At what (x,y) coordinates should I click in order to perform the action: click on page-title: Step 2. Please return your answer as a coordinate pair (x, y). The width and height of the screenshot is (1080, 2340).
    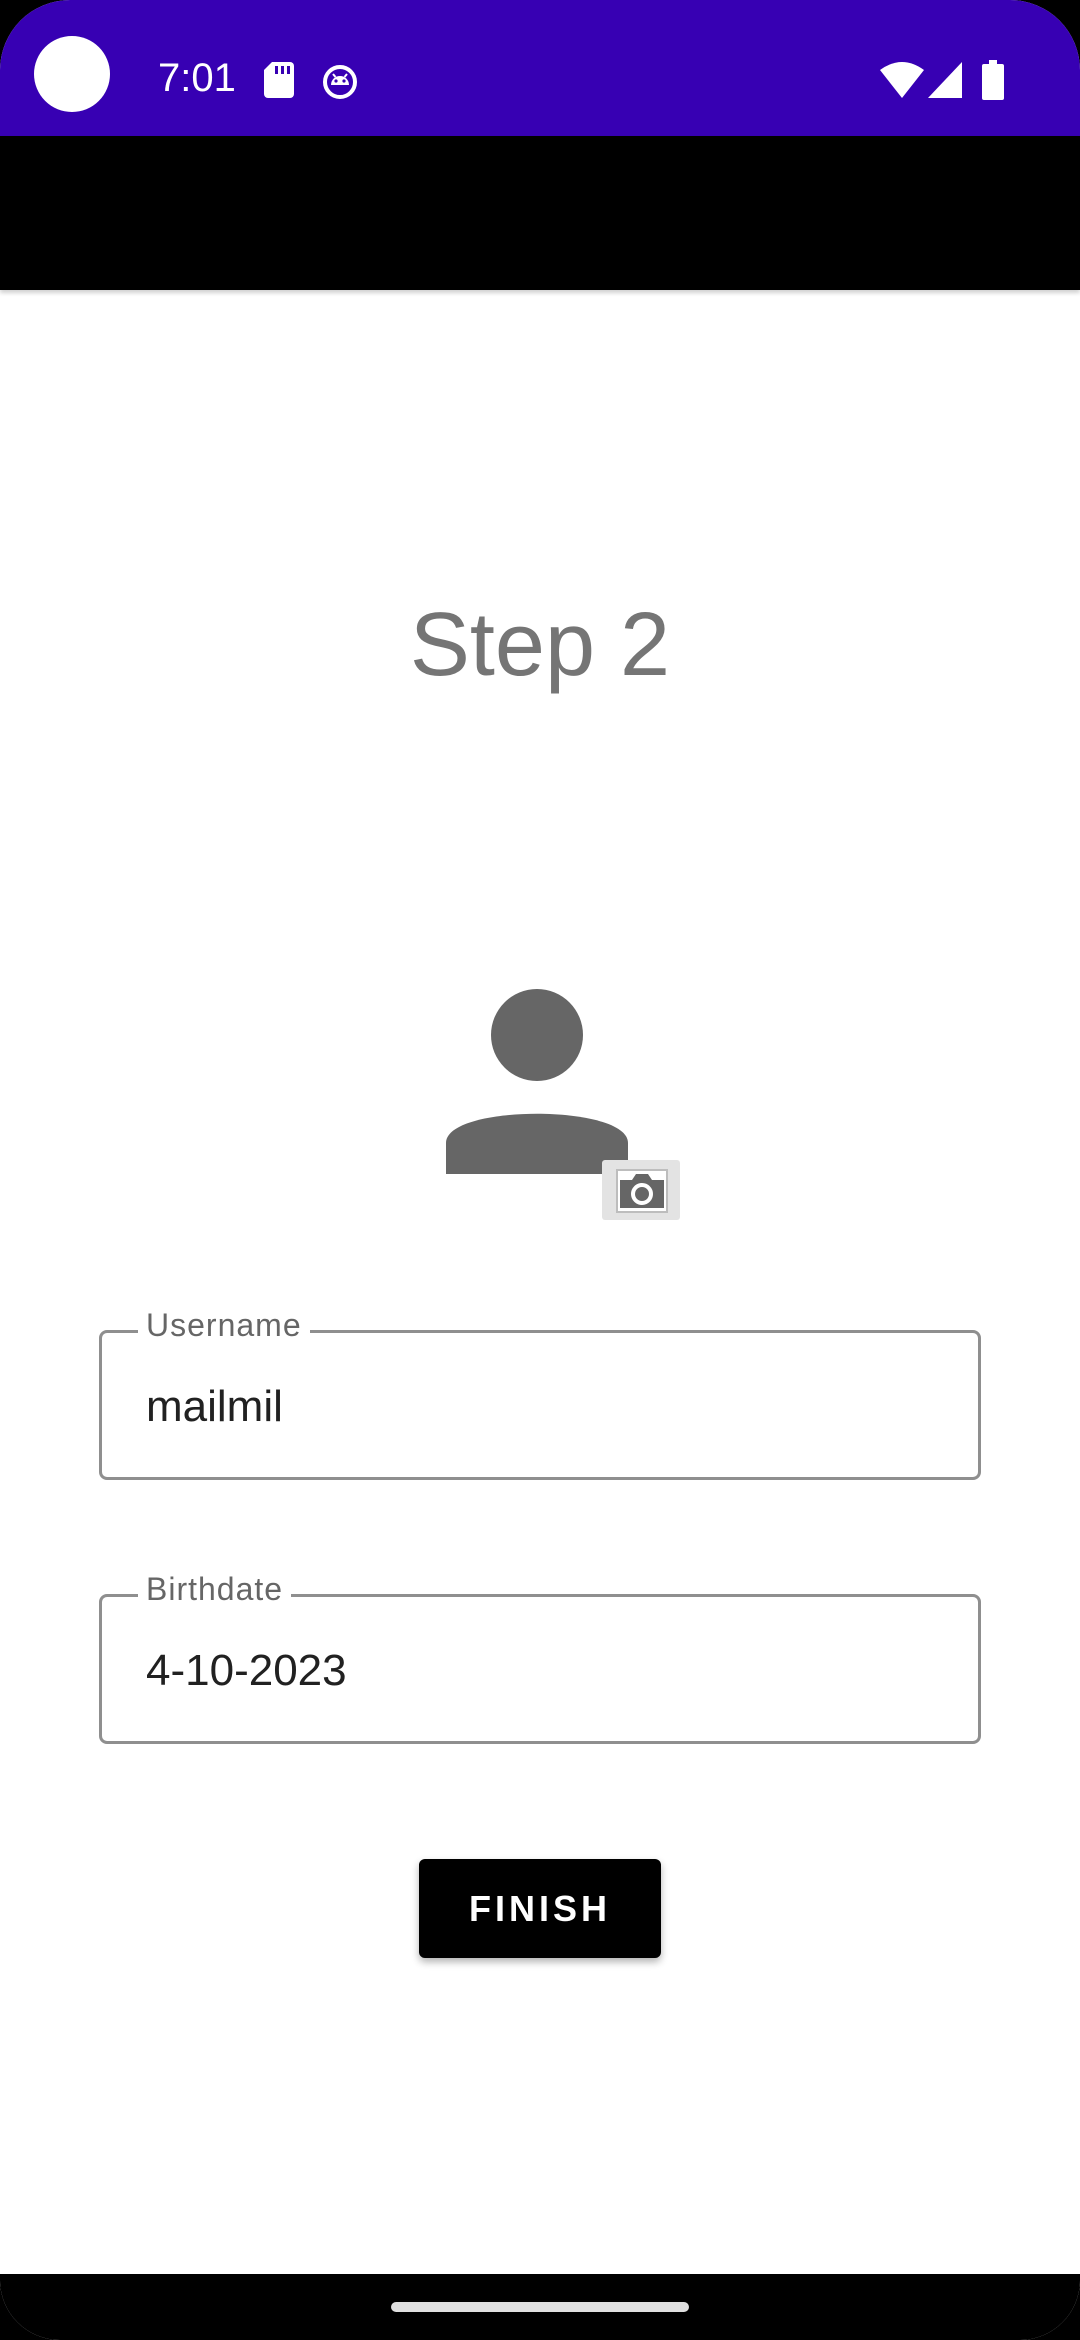
    Looking at the image, I should click on (540, 645).